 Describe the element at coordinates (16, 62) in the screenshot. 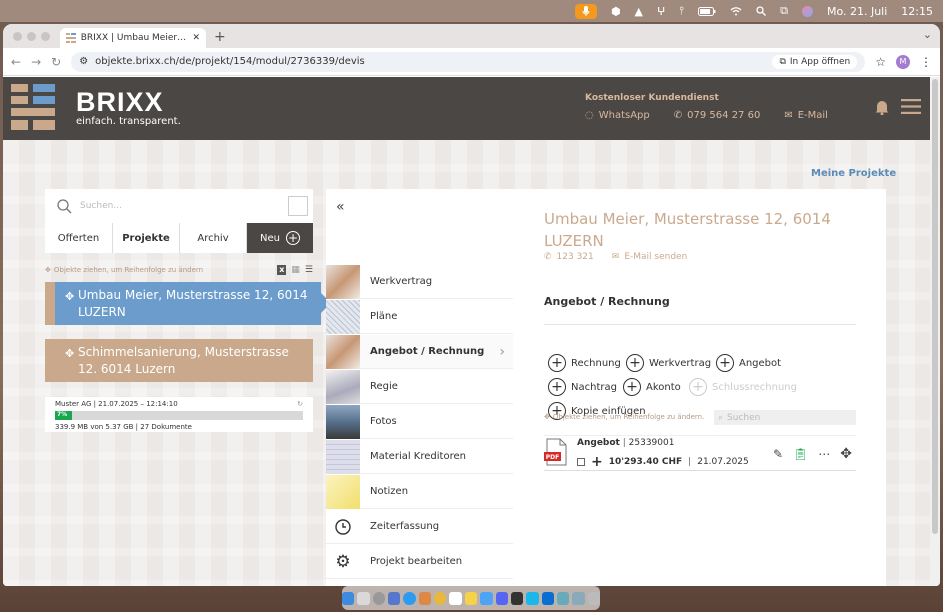

I see `back-icon: ←` at that location.